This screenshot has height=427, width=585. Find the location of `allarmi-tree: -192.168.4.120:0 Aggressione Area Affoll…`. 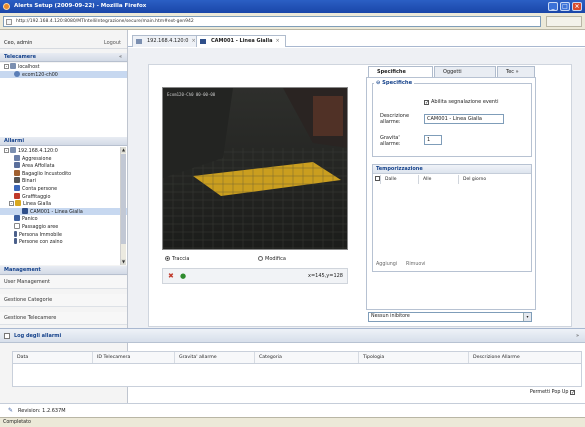

allarmi-tree: -192.168.4.120:0 Aggressione Area Affoll… is located at coordinates (63, 206).